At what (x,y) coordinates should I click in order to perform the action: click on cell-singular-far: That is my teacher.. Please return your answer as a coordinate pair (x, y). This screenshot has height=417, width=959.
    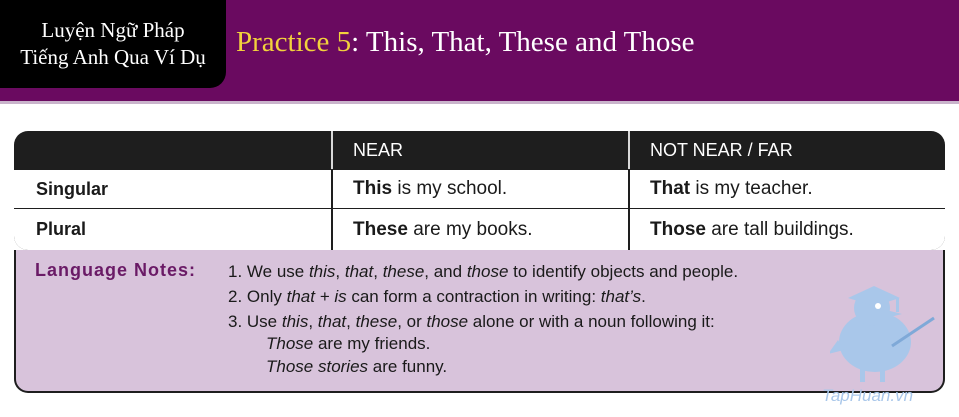
    Looking at the image, I should click on (786, 189).